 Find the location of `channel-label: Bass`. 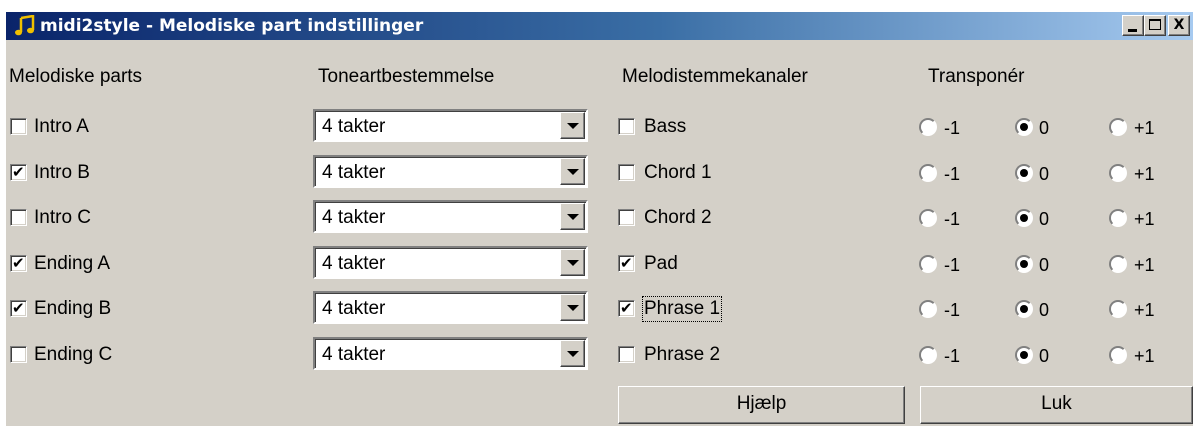

channel-label: Bass is located at coordinates (665, 126).